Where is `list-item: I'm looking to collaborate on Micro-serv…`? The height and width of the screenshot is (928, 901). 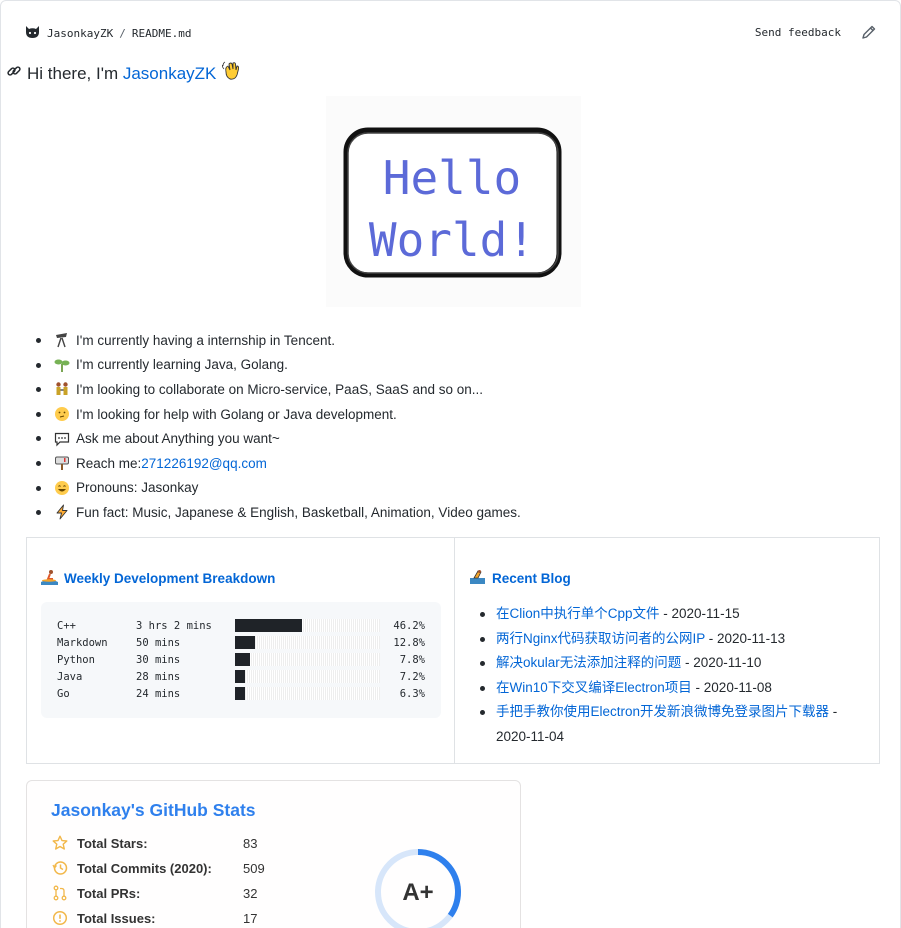 list-item: I'm looking to collaborate on Micro-serv… is located at coordinates (278, 389).